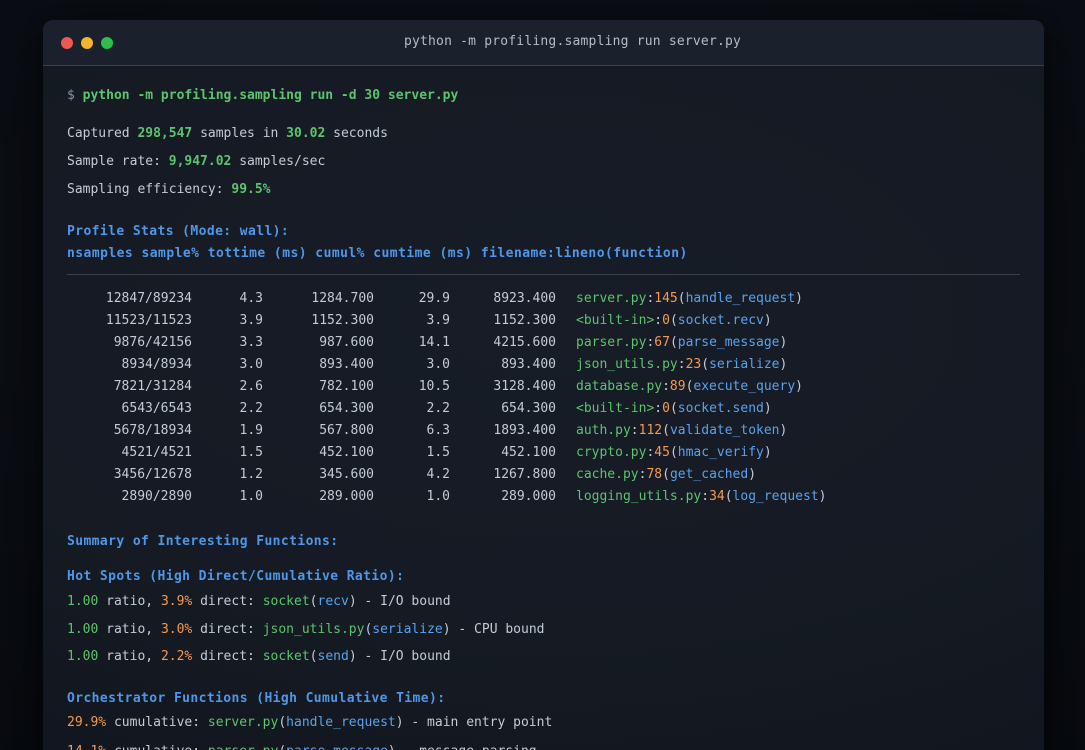 Image resolution: width=1085 pixels, height=750 pixels. Describe the element at coordinates (251, 298) in the screenshot. I see `cell-sample_pct: 4.3` at that location.